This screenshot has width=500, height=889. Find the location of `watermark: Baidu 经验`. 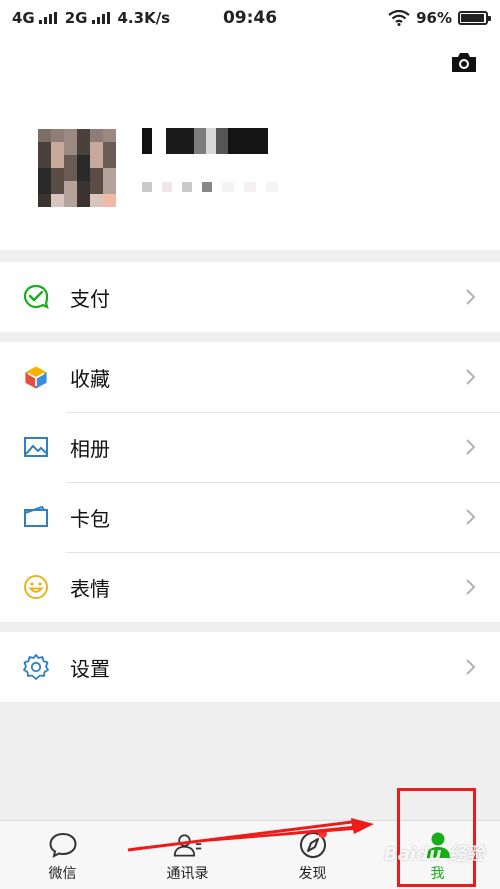

watermark: Baidu 经验 is located at coordinates (434, 854).